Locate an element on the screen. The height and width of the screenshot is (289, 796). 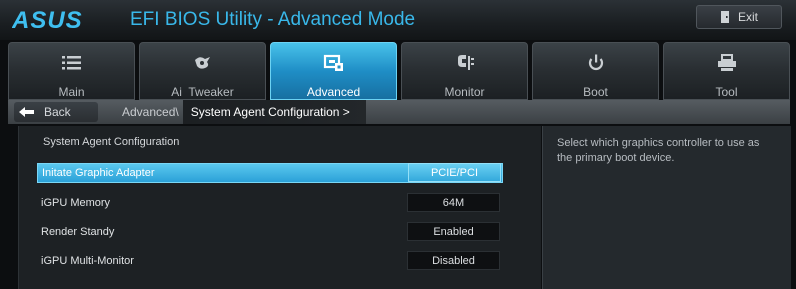
setting-value-dropdown: 64M is located at coordinates (453, 202).